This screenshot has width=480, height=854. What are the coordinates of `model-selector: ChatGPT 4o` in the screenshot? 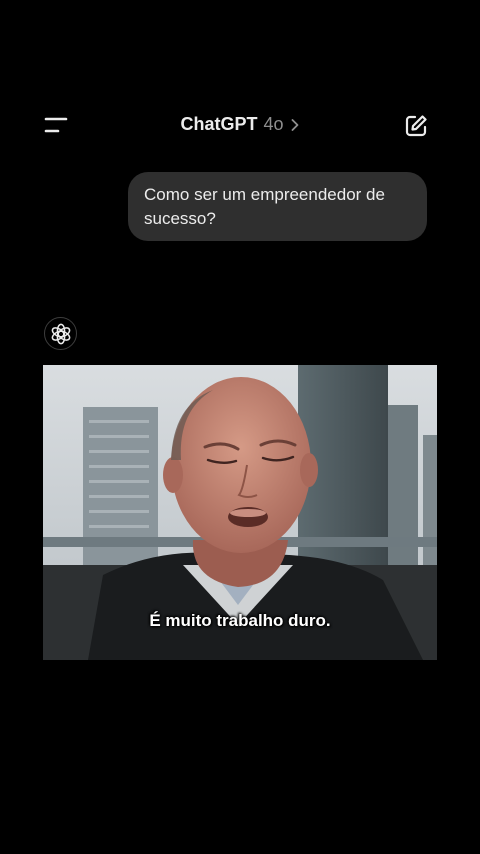 It's located at (239, 124).